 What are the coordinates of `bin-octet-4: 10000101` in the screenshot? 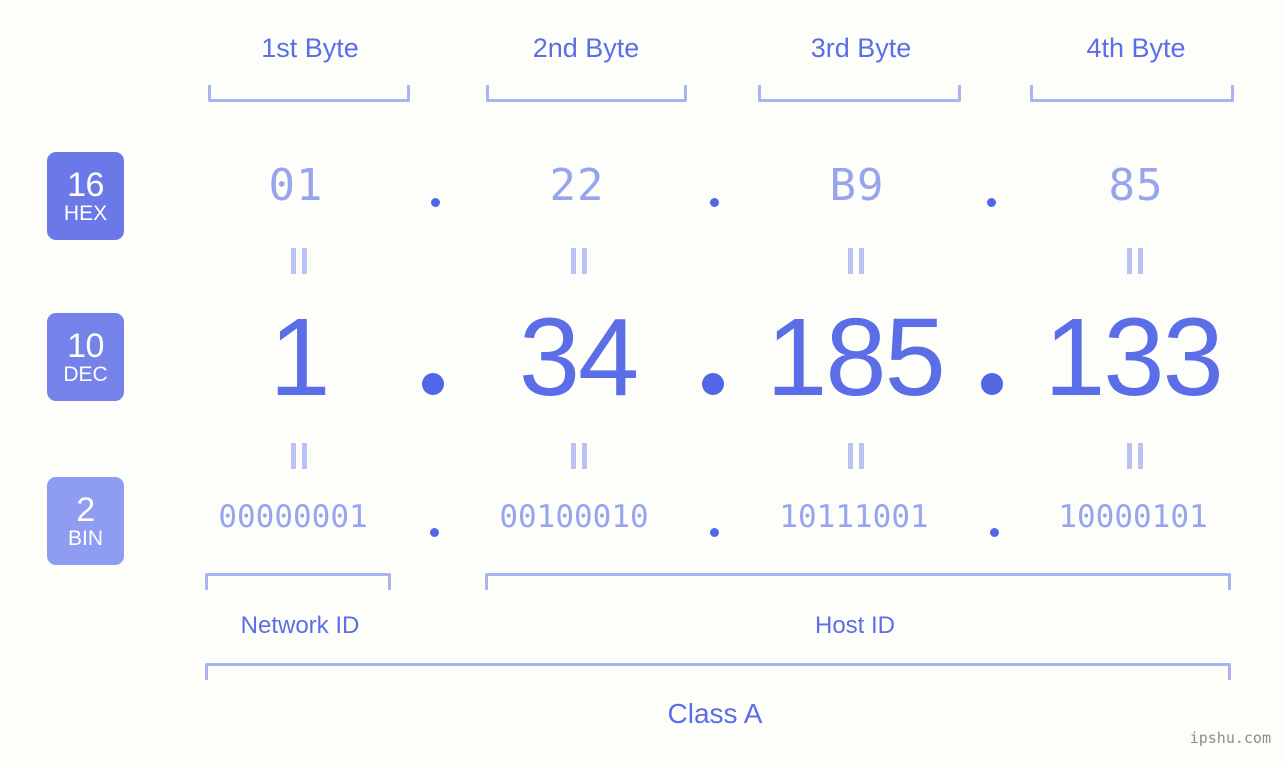 It's located at (1133, 517).